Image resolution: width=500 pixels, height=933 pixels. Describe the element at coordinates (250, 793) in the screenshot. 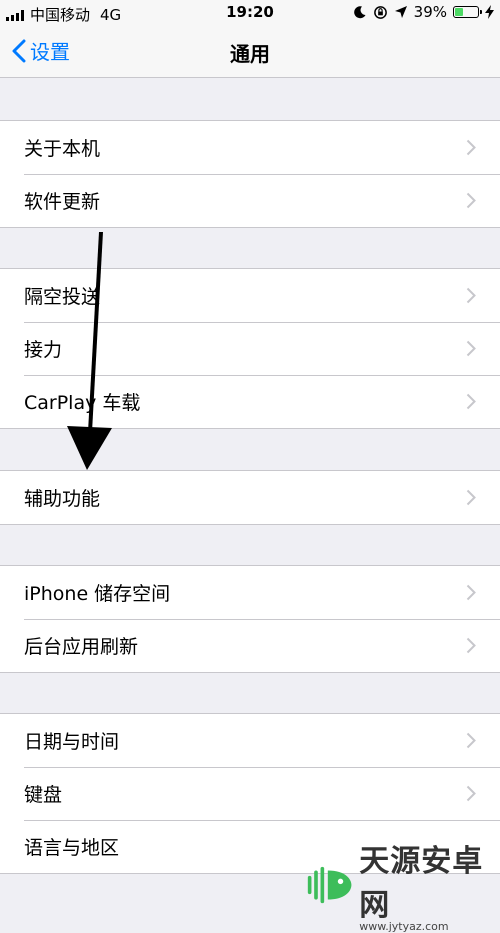

I see `settings-row-keyboard: 键盘` at that location.